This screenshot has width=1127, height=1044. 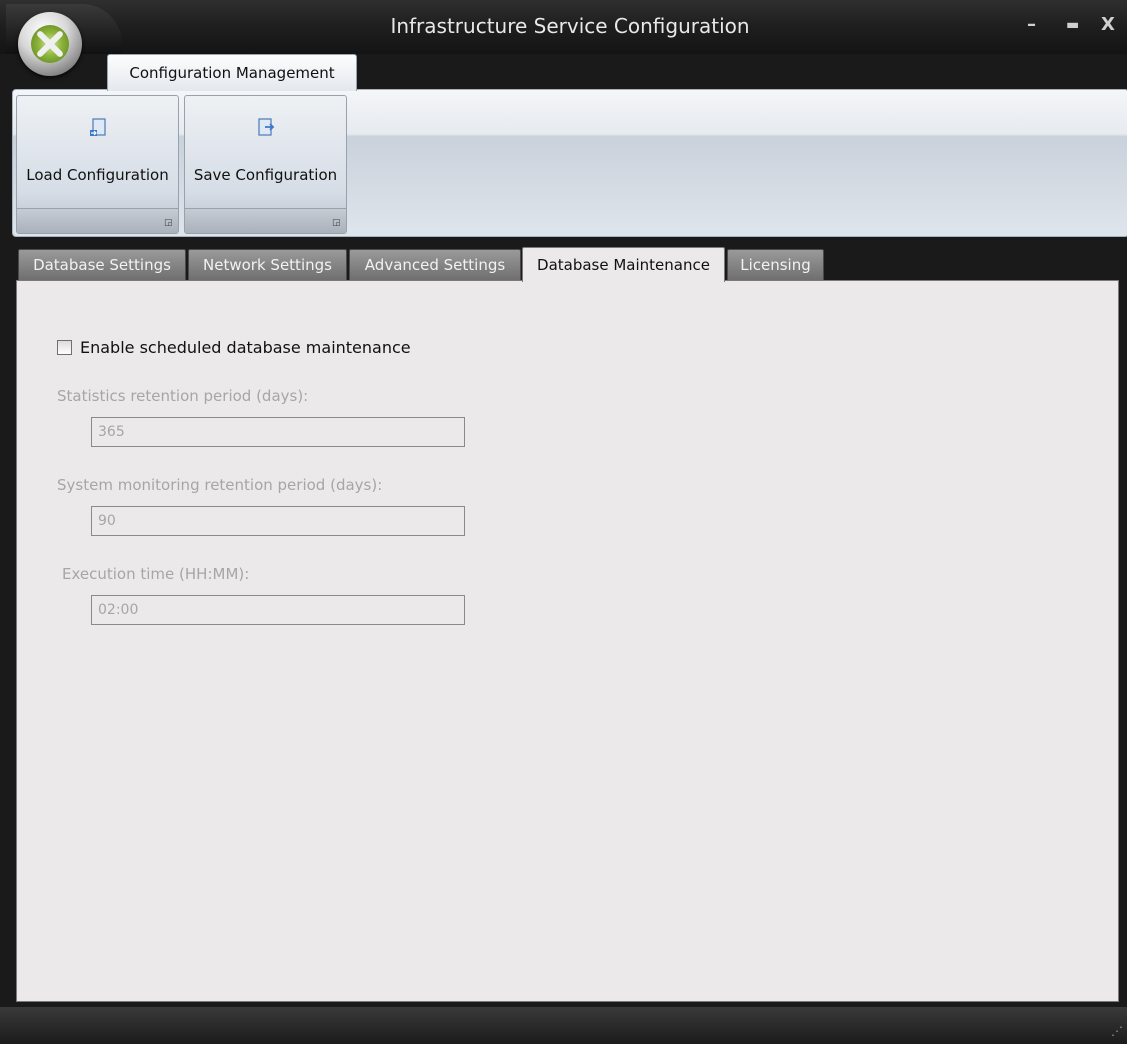 What do you see at coordinates (97, 175) in the screenshot?
I see `load-configuration-label: Load Configuration` at bounding box center [97, 175].